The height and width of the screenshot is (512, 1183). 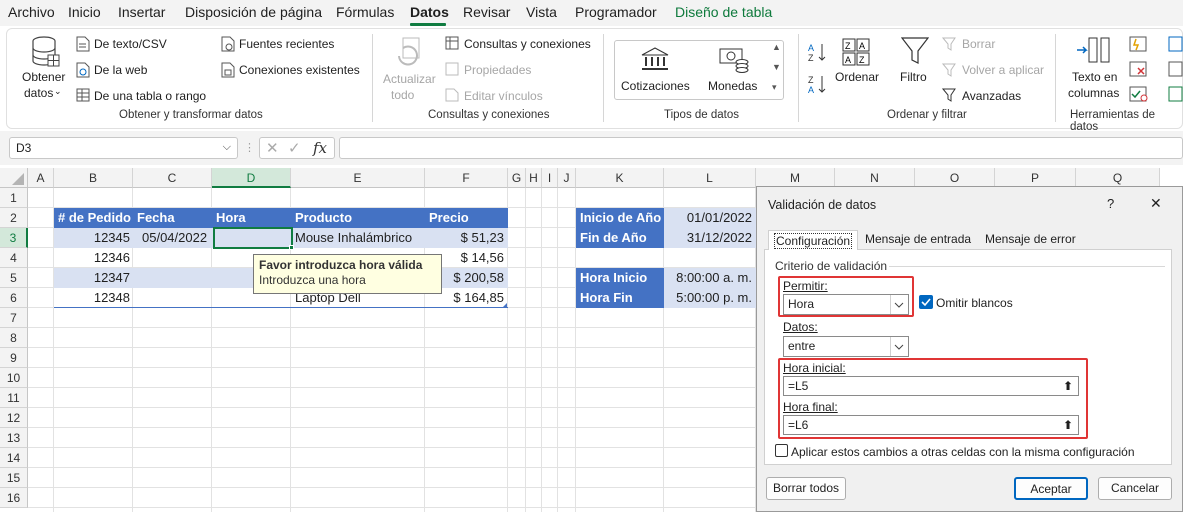 What do you see at coordinates (1175, 45) in the screenshot?
I see `consolidate-icon` at bounding box center [1175, 45].